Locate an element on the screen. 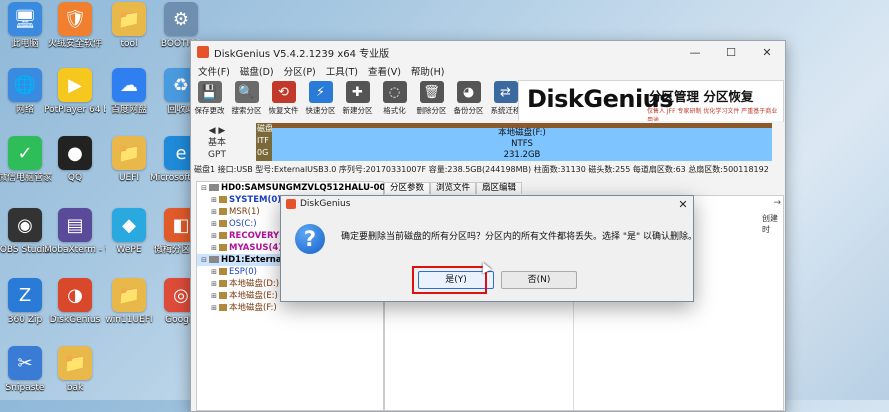 The width and height of the screenshot is (889, 412). format-icon: ◌ is located at coordinates (394, 92).